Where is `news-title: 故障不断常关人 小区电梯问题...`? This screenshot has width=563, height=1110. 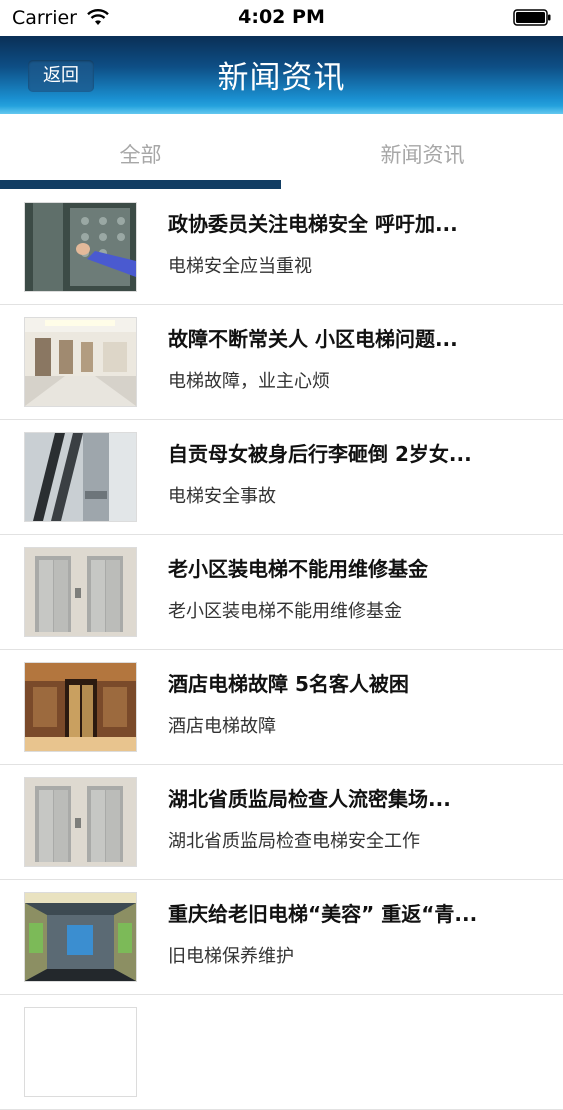 news-title: 故障不断常关人 小区电梯问题... is located at coordinates (313, 339).